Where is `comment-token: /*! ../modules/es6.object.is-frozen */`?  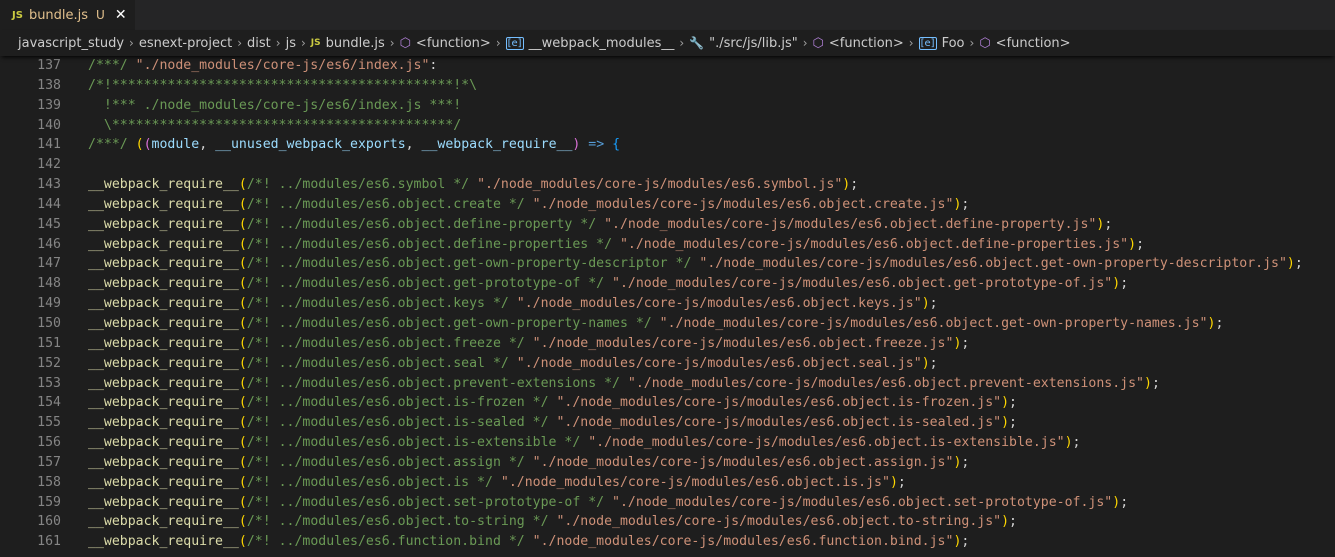 comment-token: /*! ../modules/es6.object.is-frozen */ is located at coordinates (401, 403).